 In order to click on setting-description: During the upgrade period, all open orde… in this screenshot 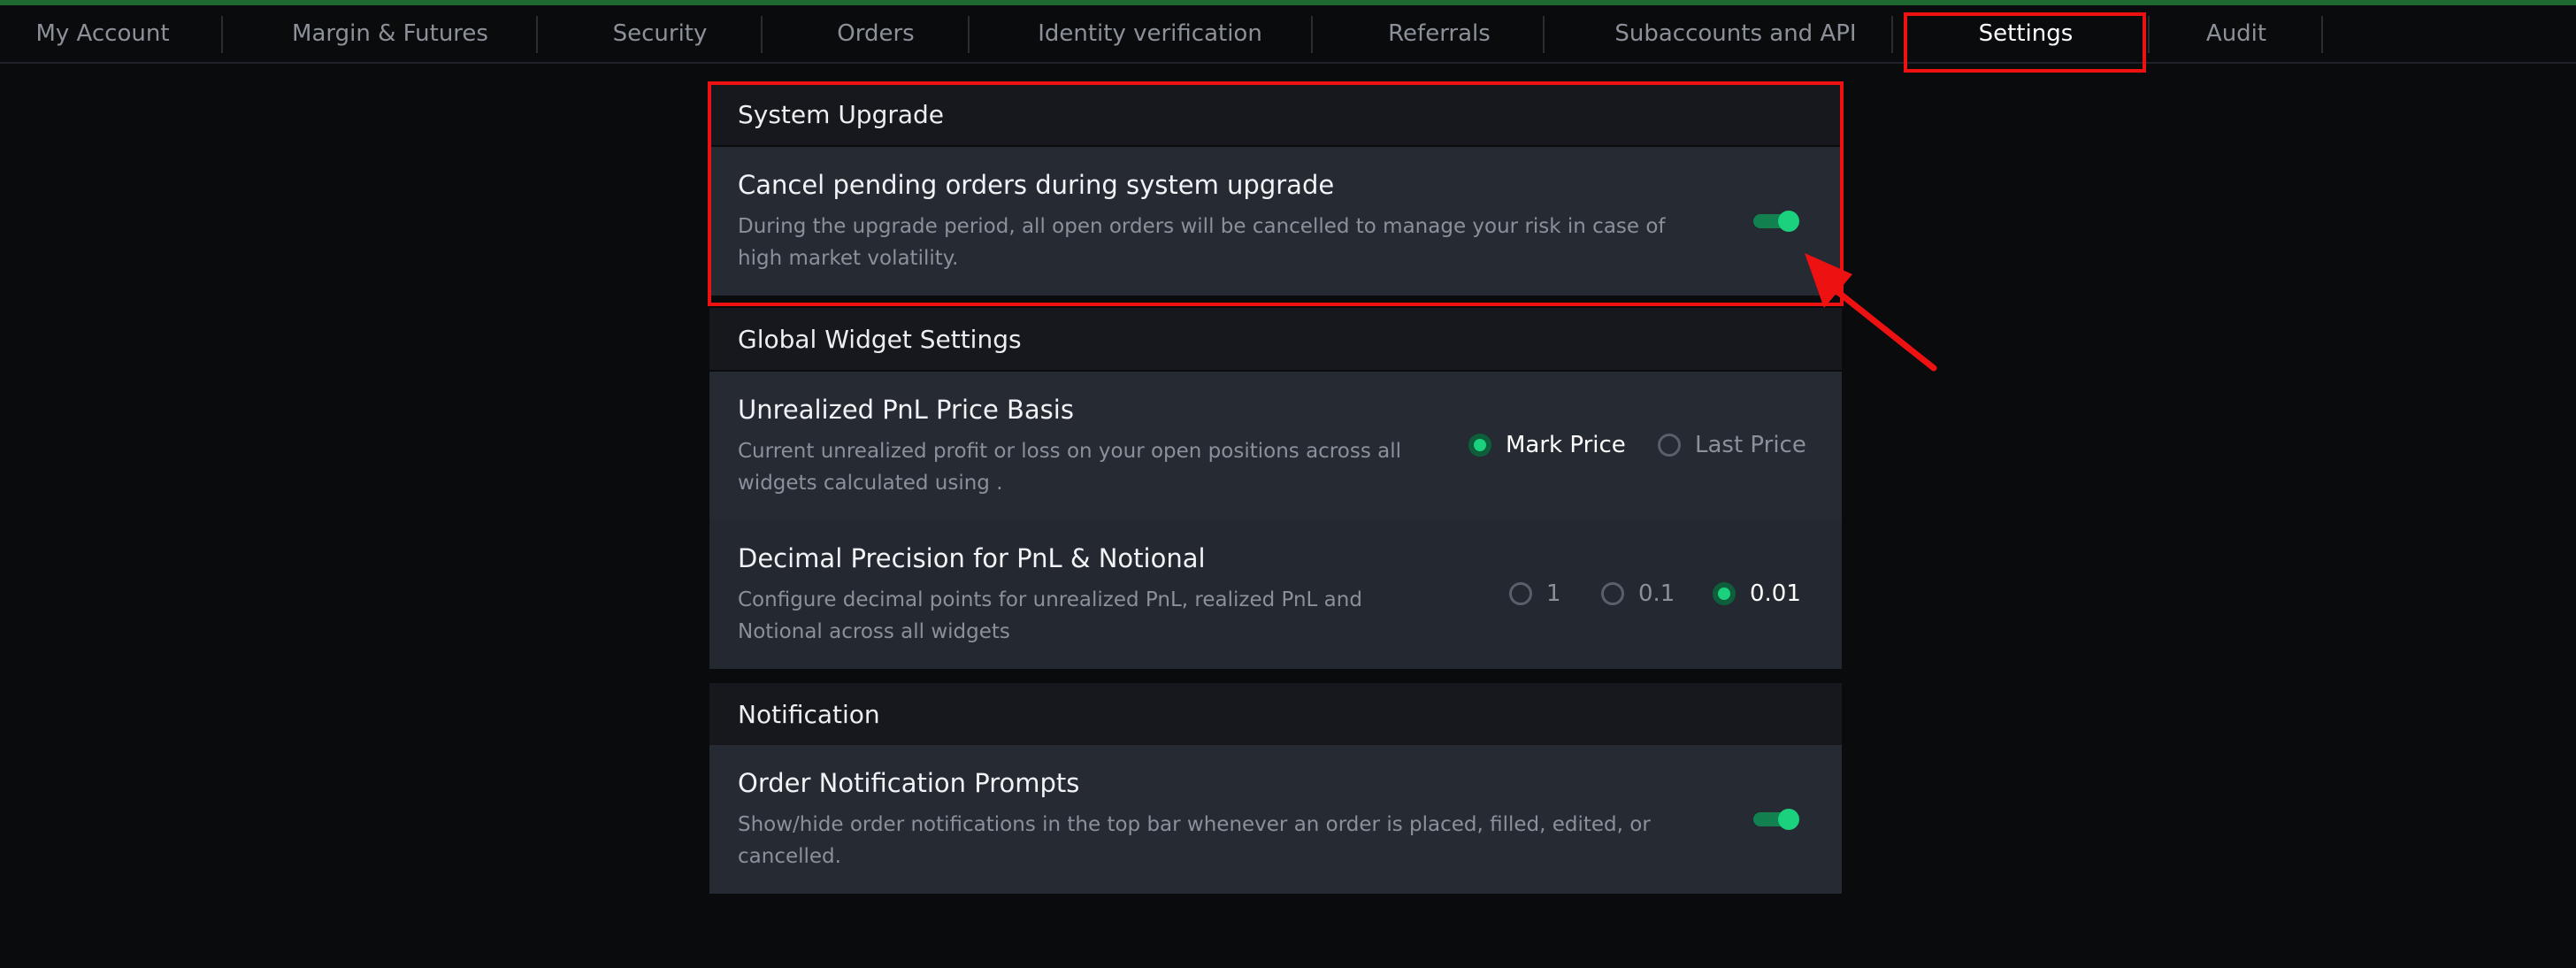, I will do `click(1202, 242)`.